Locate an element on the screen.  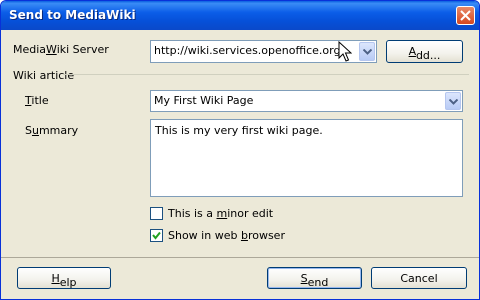
server-dropdown-button is located at coordinates (367, 51).